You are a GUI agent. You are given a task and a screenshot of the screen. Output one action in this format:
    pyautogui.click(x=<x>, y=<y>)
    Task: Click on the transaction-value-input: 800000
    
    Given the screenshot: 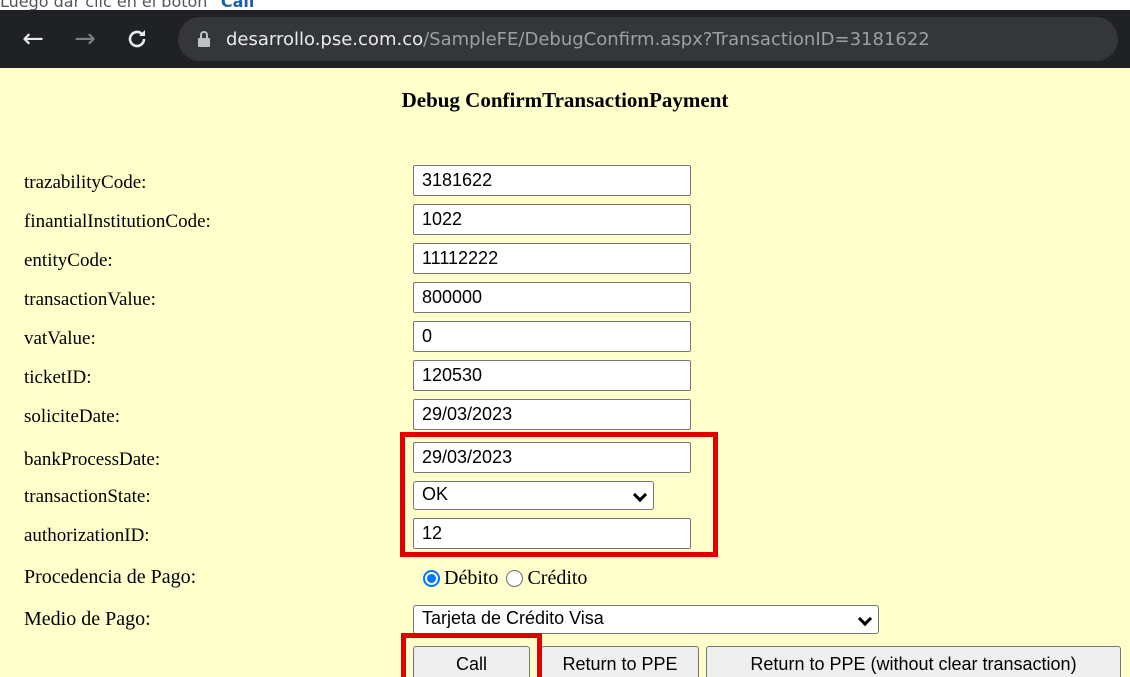 What is the action you would take?
    pyautogui.click(x=552, y=297)
    